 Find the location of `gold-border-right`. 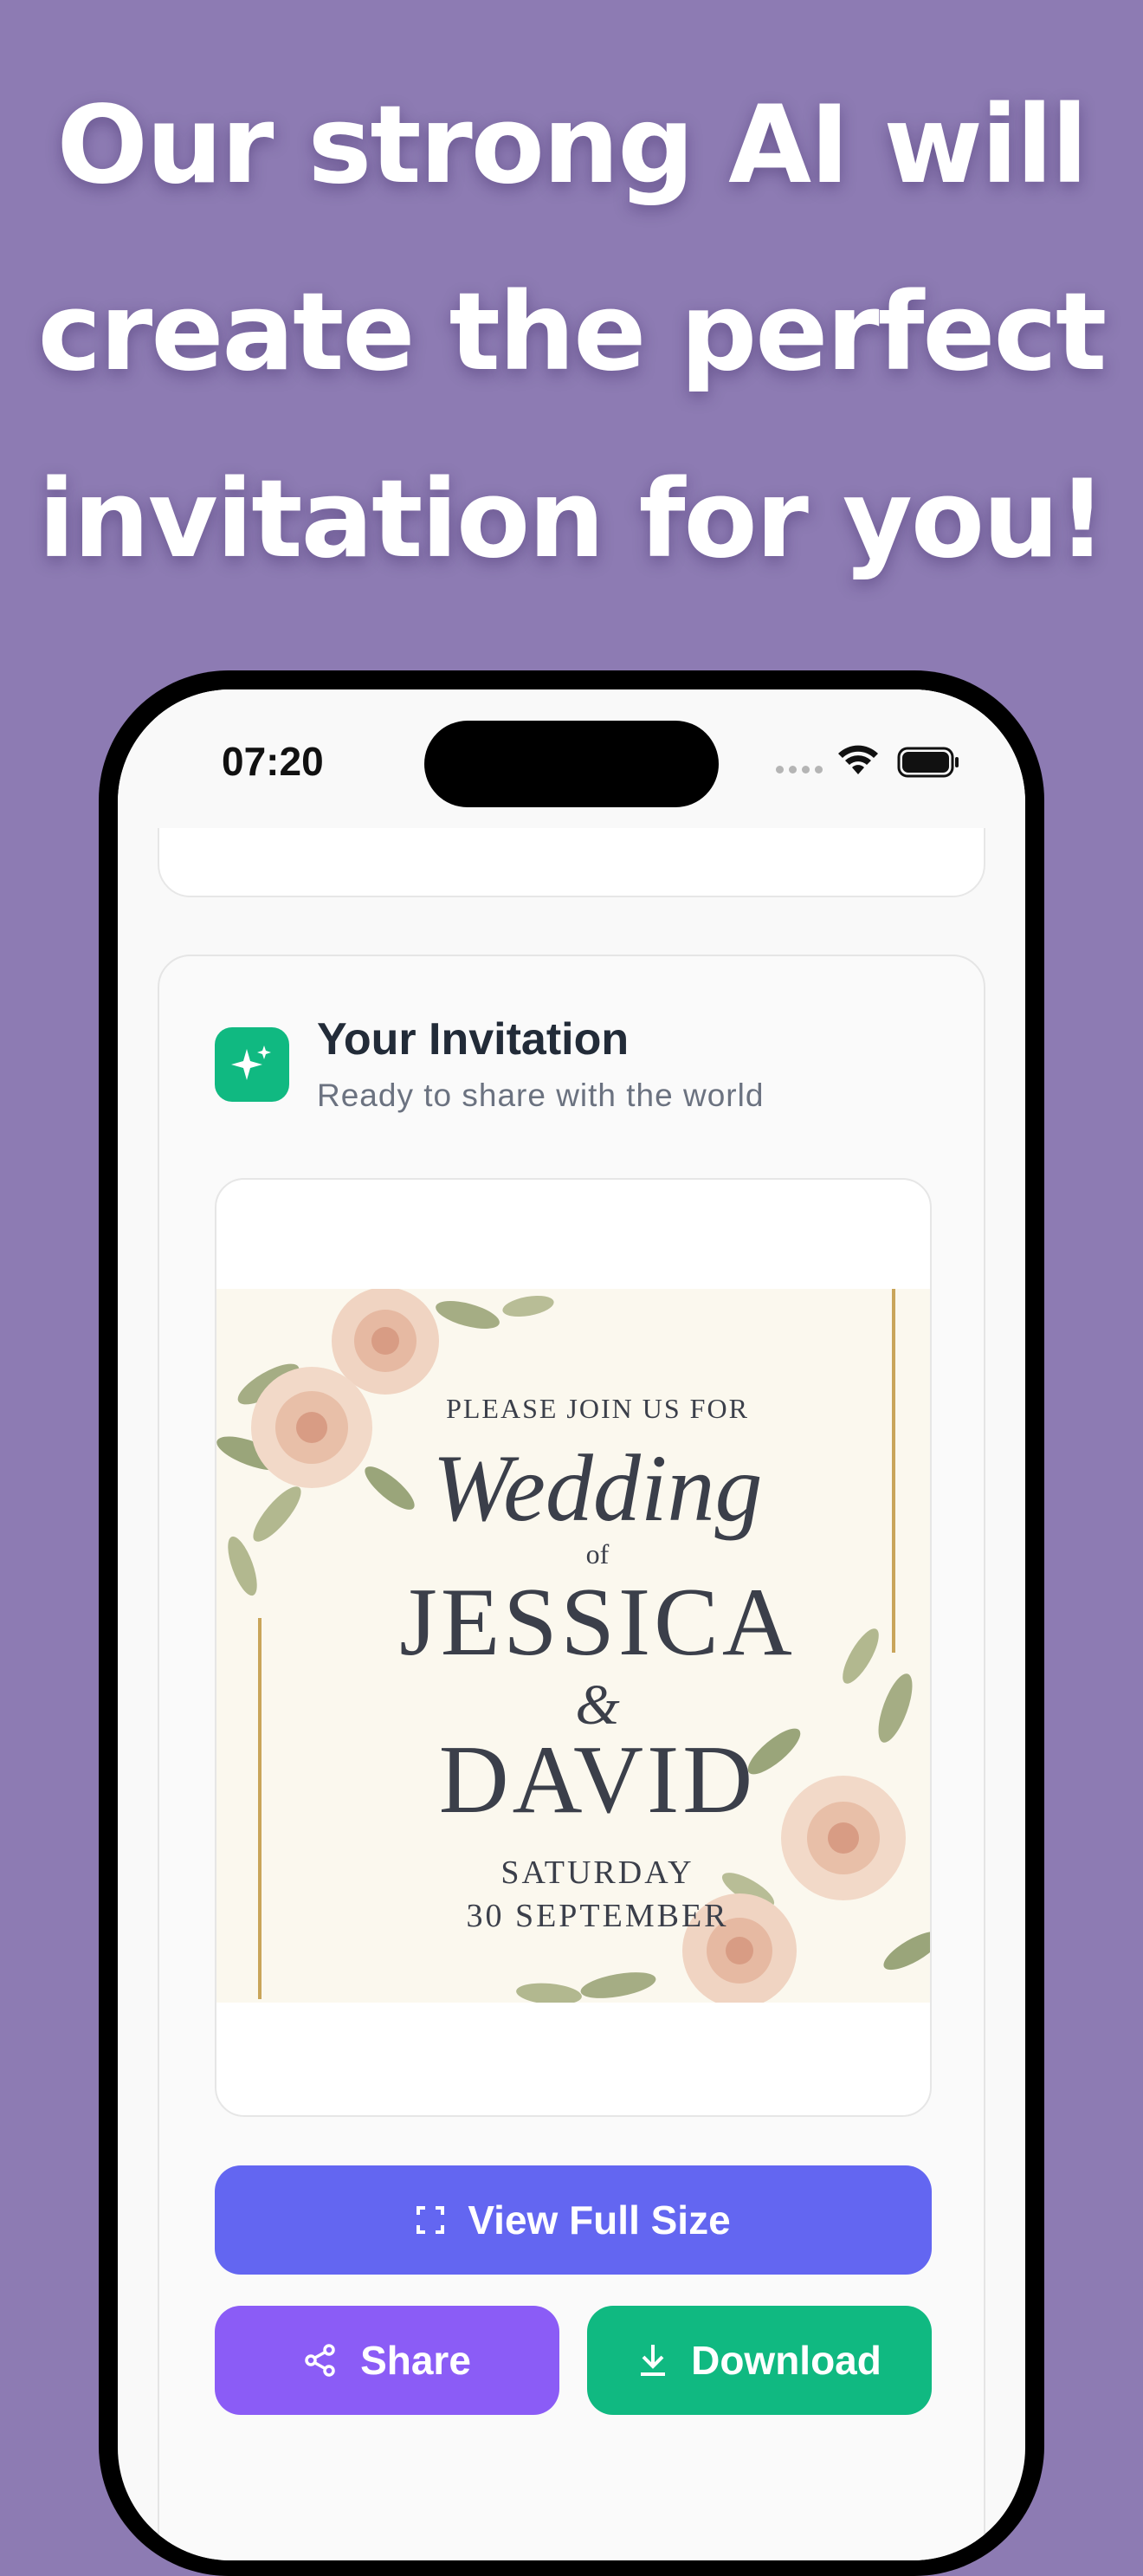

gold-border-right is located at coordinates (894, 1471).